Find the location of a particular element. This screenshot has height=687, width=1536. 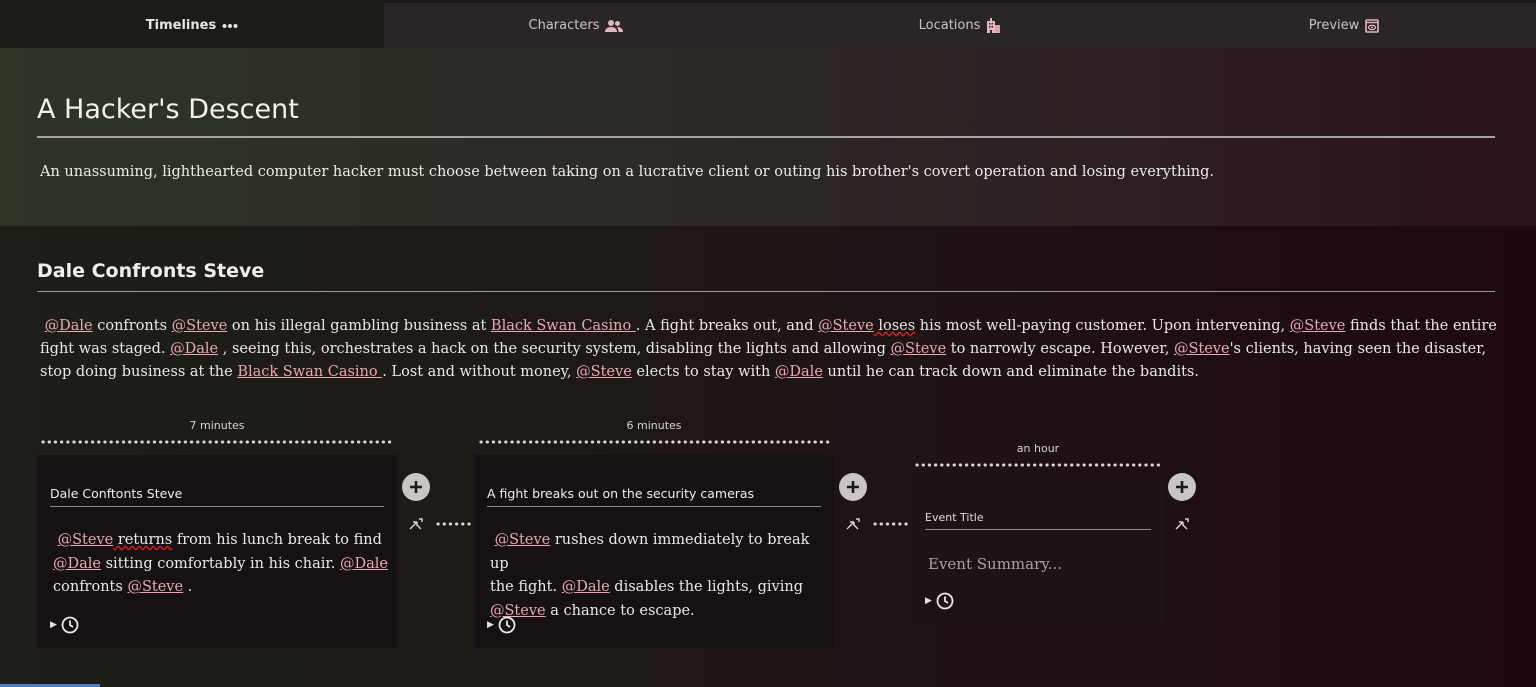

tab-characters-label: Characters is located at coordinates (564, 25).